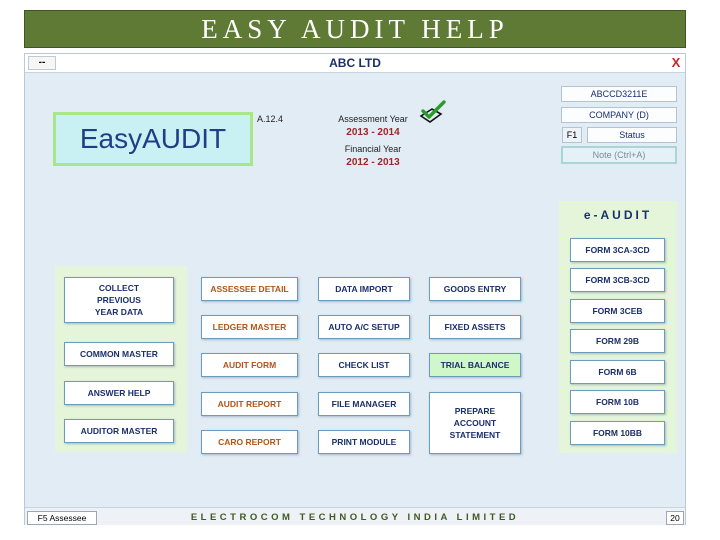 The image size is (720, 540). Describe the element at coordinates (364, 289) in the screenshot. I see `data-import-button: DATA IMPORT` at that location.